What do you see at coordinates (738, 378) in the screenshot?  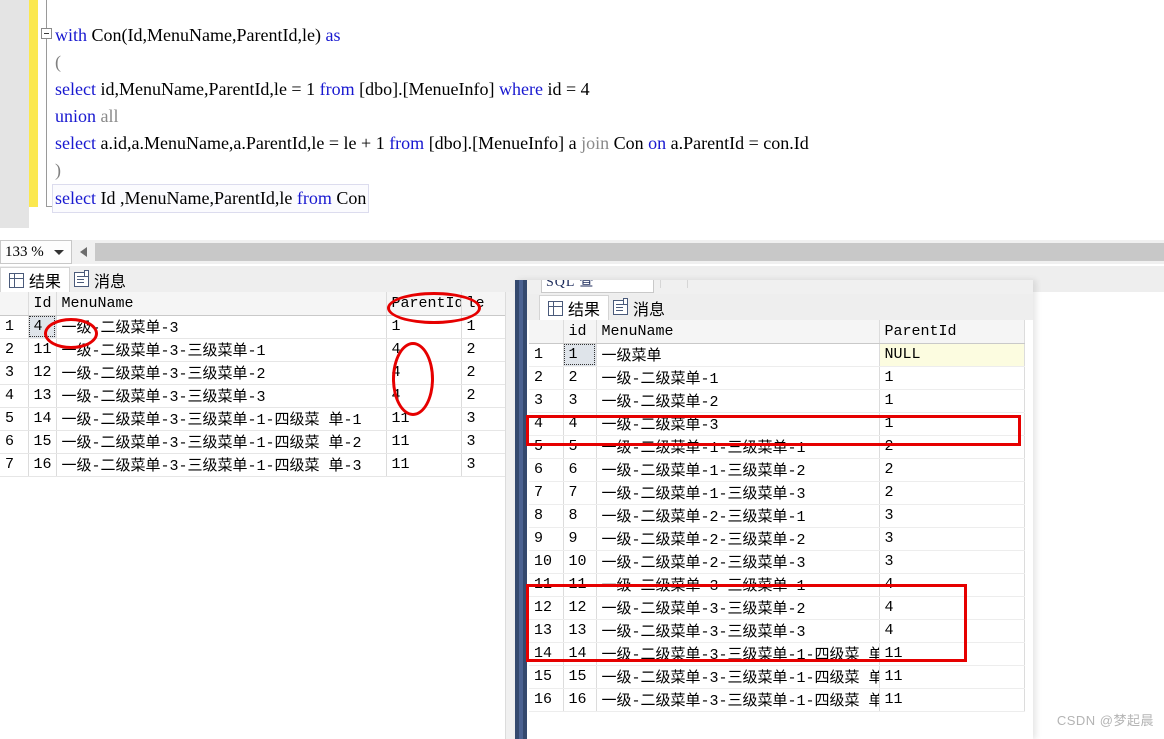 I see `table-cell: 一级-二级菜单-1` at bounding box center [738, 378].